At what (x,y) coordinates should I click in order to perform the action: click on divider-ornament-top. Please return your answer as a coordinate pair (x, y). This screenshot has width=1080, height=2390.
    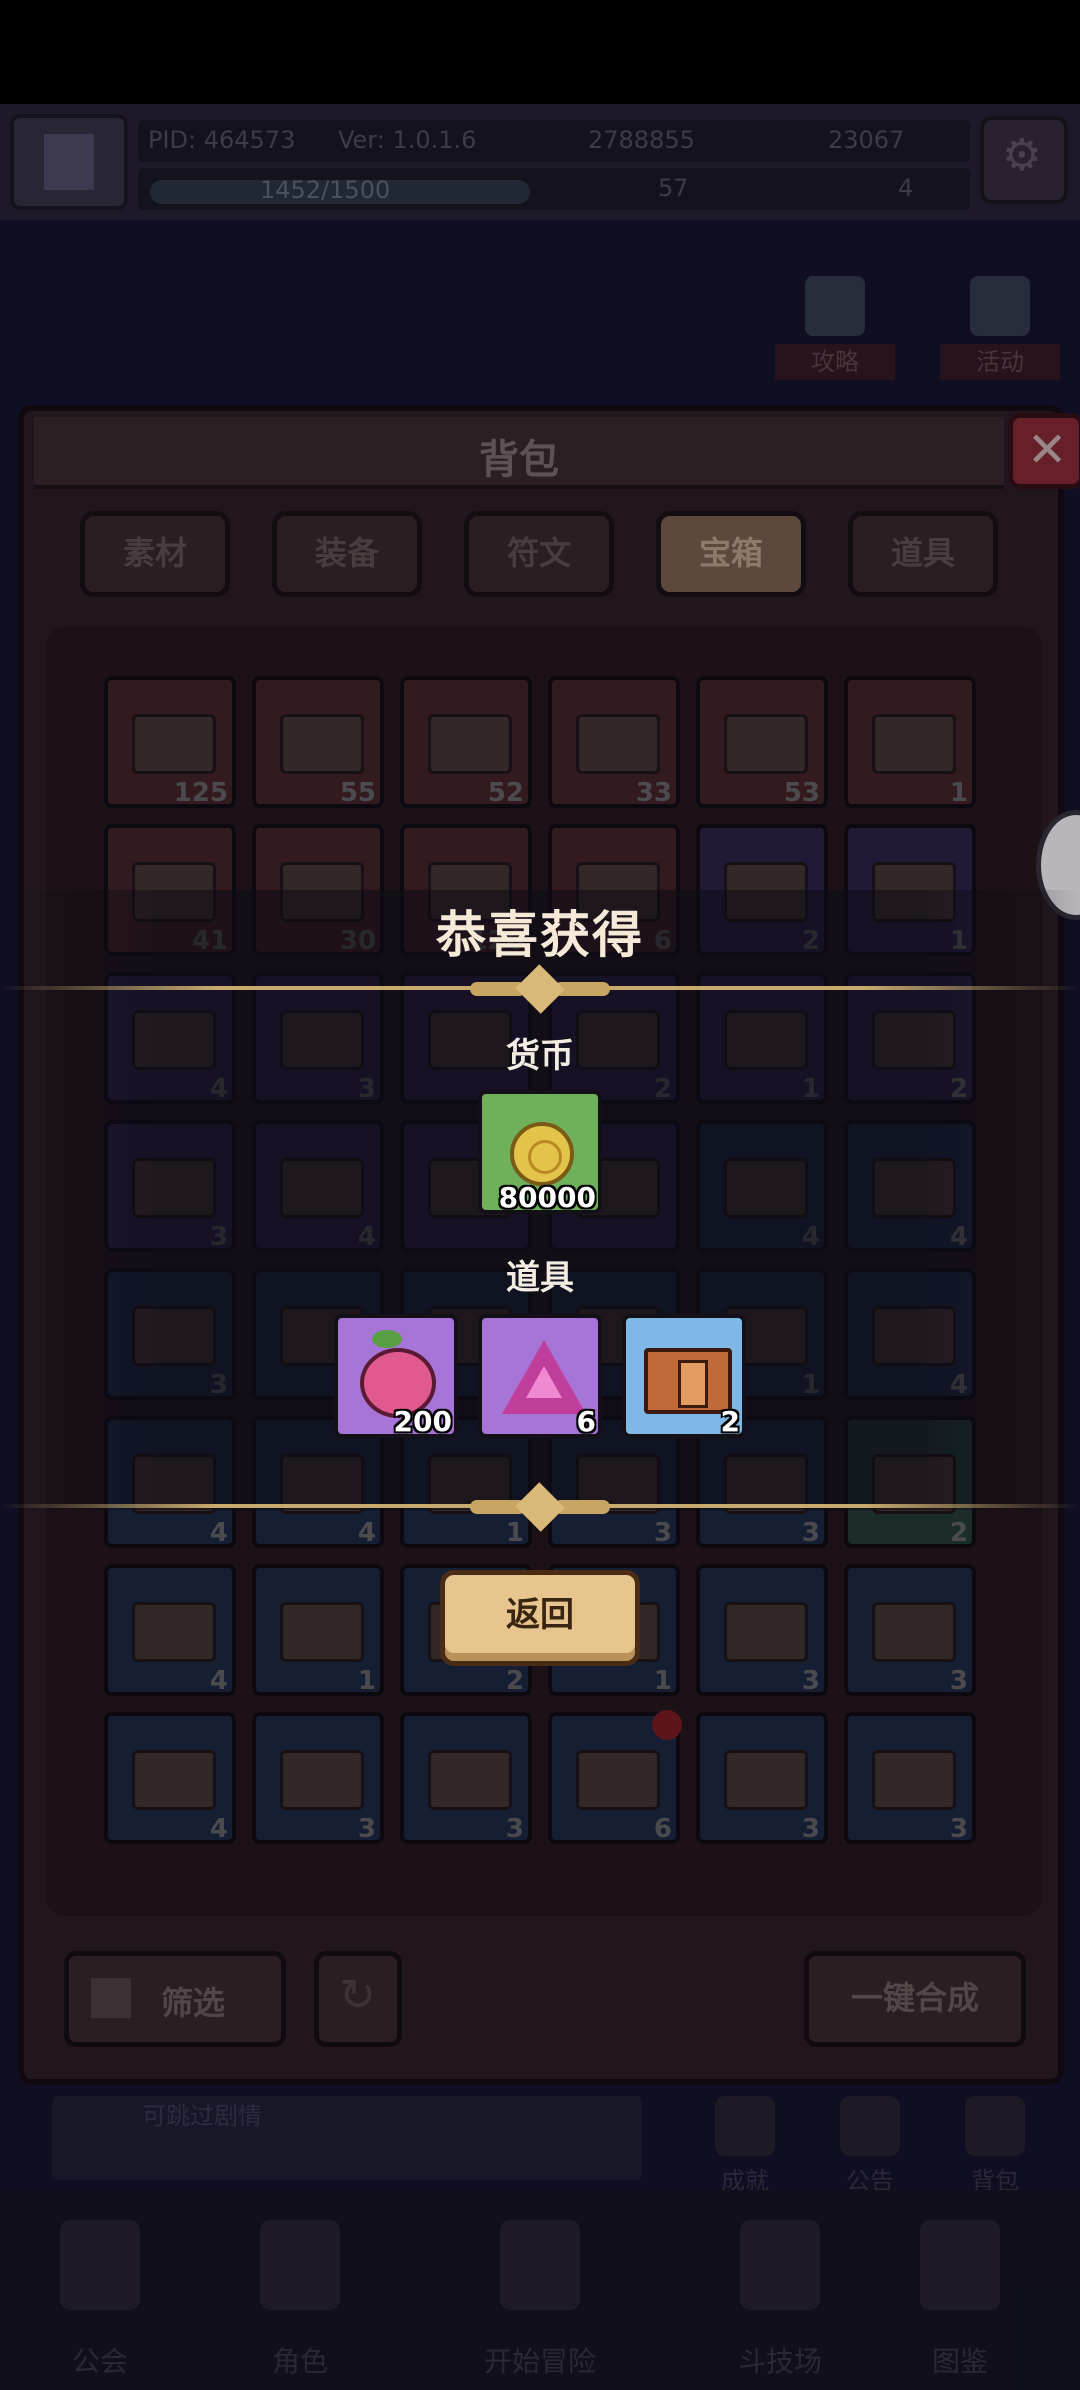
    Looking at the image, I should click on (540, 989).